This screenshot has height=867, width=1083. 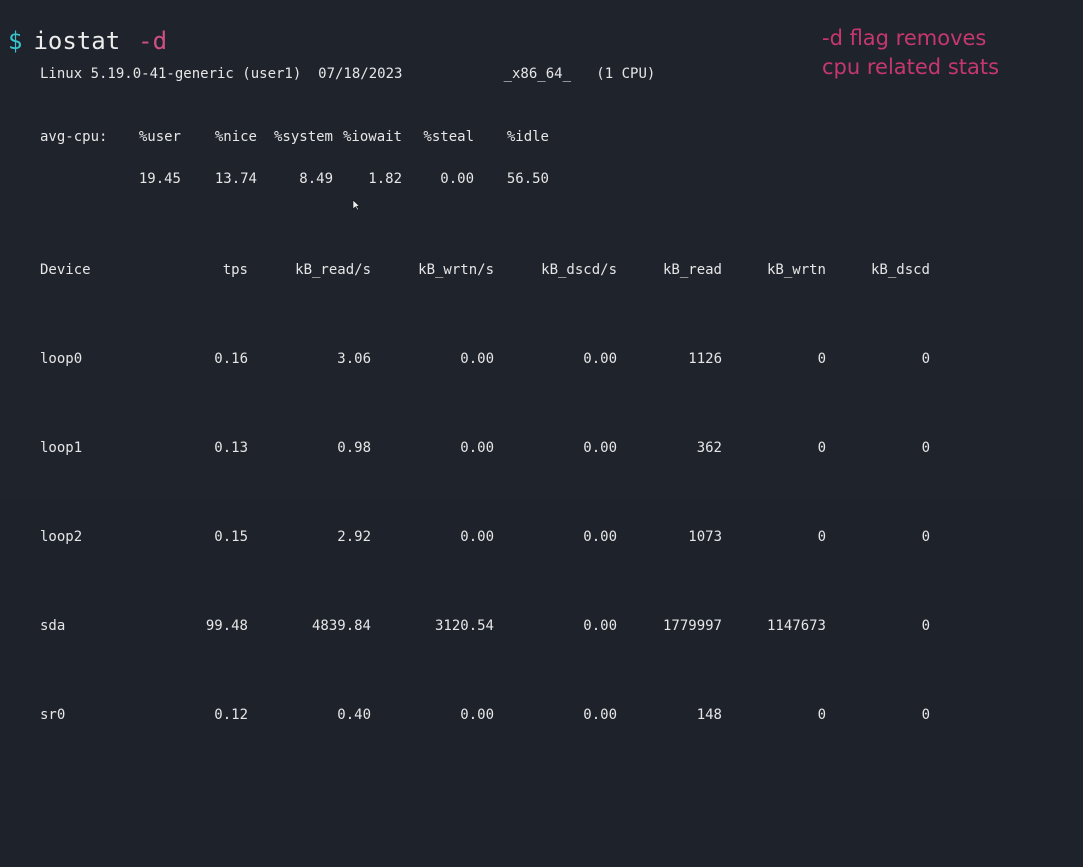 What do you see at coordinates (231, 448) in the screenshot?
I see `tps-value: 0.13` at bounding box center [231, 448].